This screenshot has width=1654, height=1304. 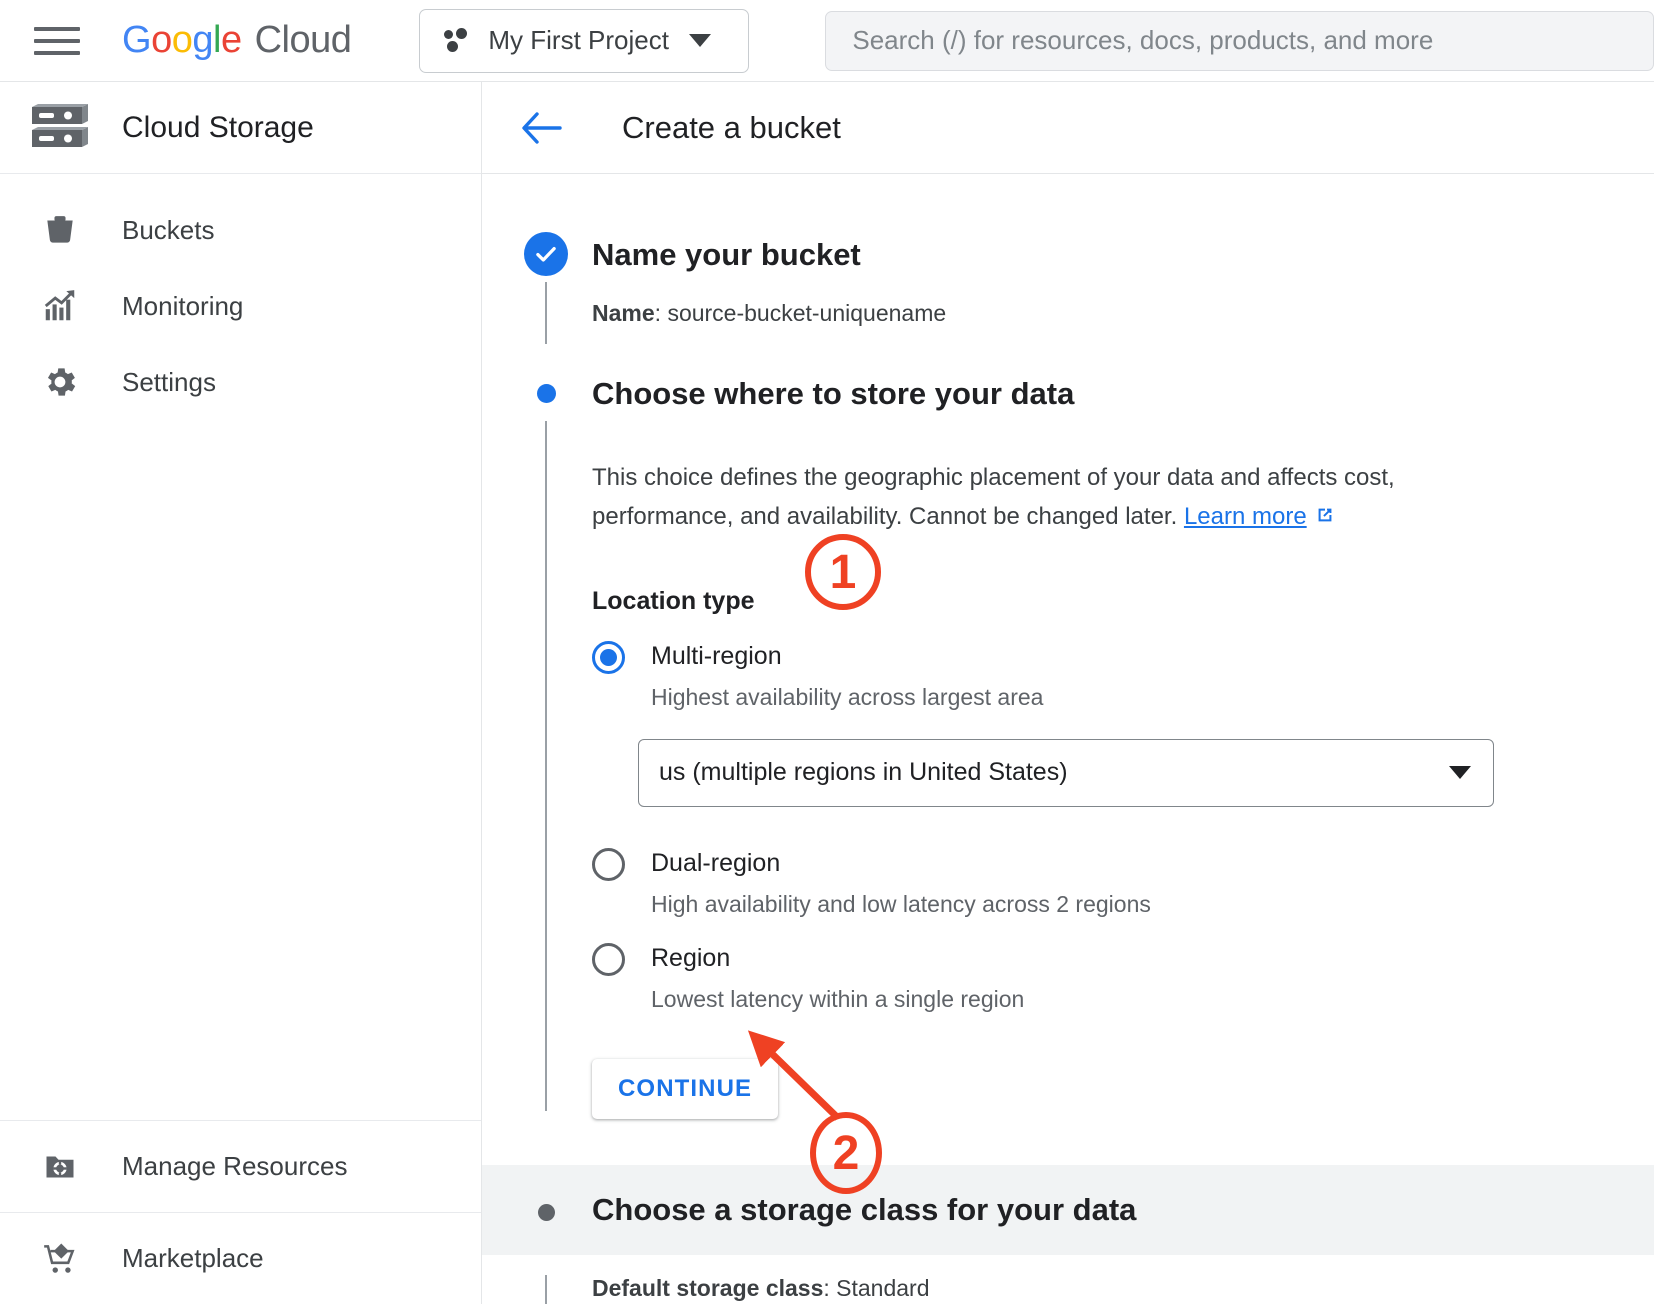 I want to click on region-select-value: us (multiple regions in United States), so click(x=863, y=772).